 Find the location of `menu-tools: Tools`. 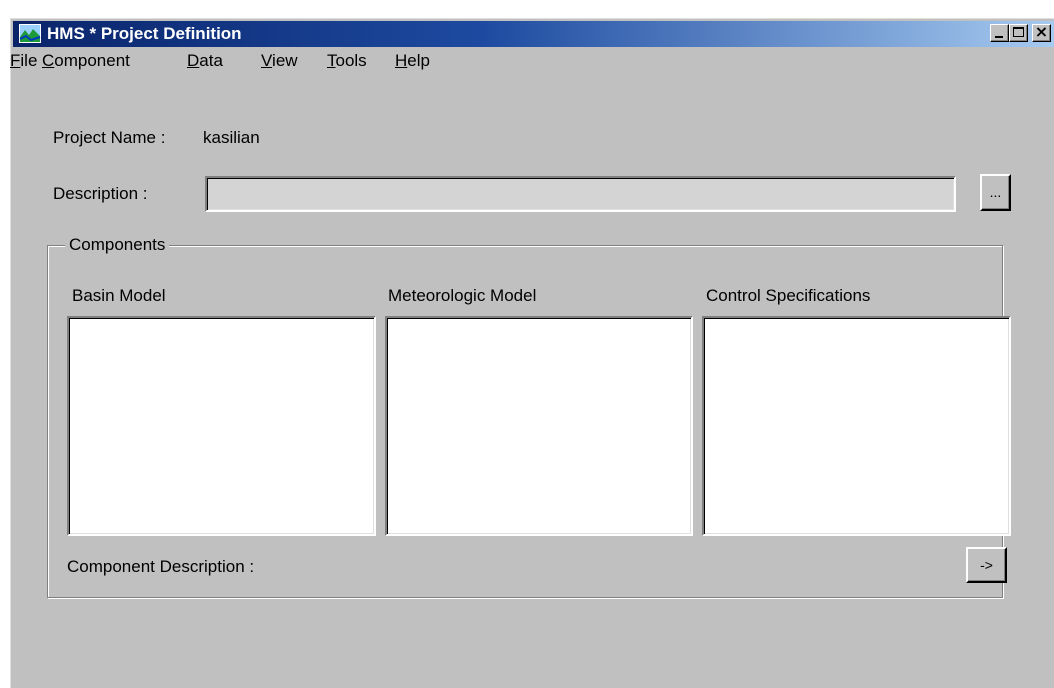

menu-tools: Tools is located at coordinates (347, 61).